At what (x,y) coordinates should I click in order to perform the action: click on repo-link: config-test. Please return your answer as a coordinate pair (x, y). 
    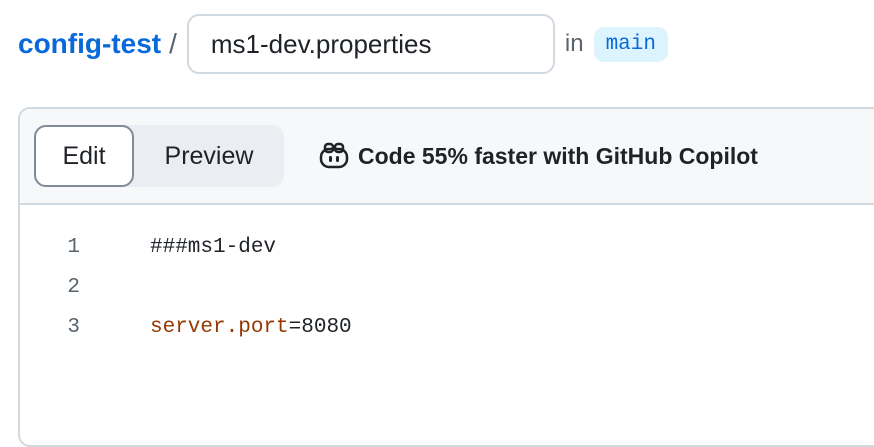
    Looking at the image, I should click on (89, 44).